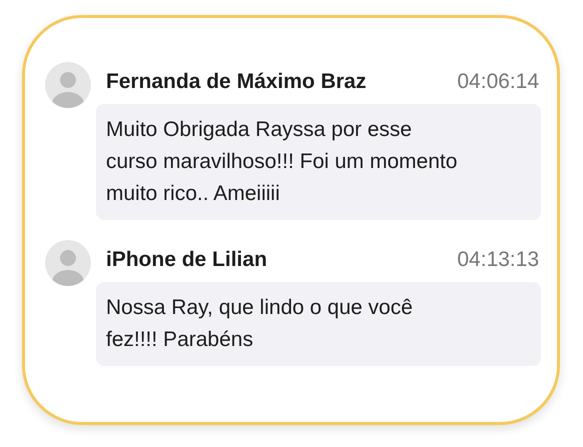  What do you see at coordinates (260, 324) in the screenshot?
I see `message-text: Nossa Ray, que lindo o que você fez!!!! Parabéns` at bounding box center [260, 324].